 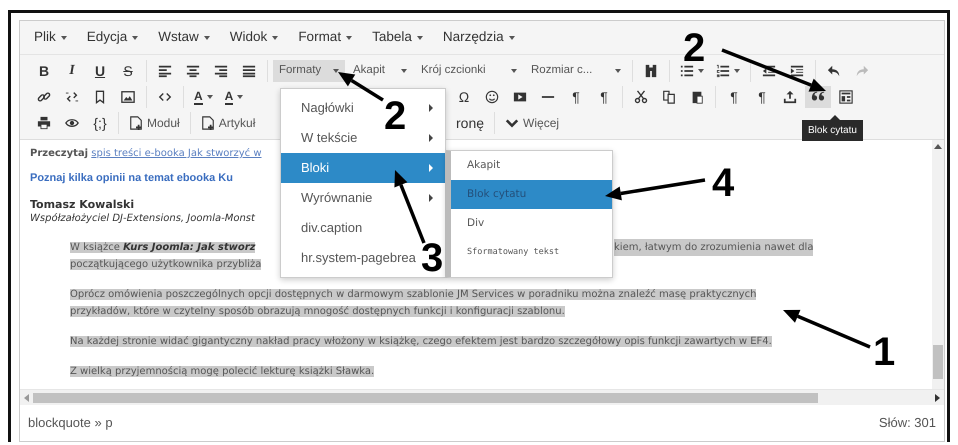 What do you see at coordinates (72, 71) in the screenshot?
I see `toolbar-button: I` at bounding box center [72, 71].